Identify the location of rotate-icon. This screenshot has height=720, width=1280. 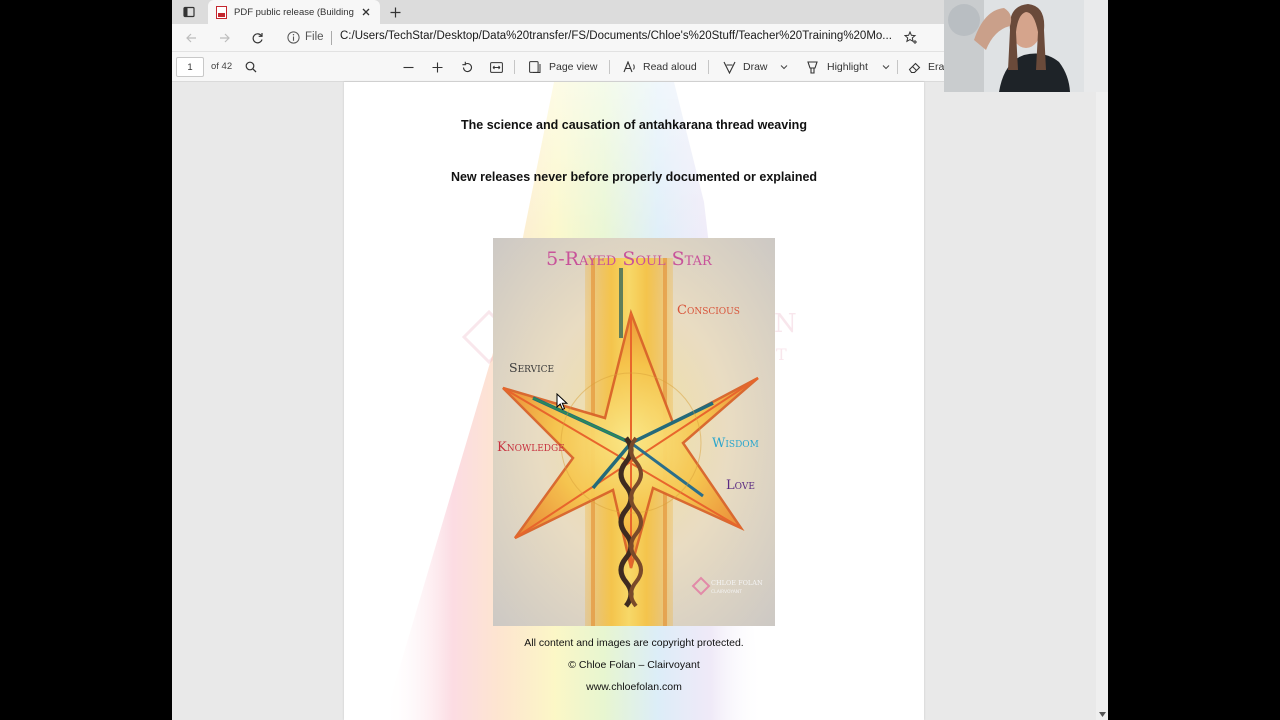
(466, 66).